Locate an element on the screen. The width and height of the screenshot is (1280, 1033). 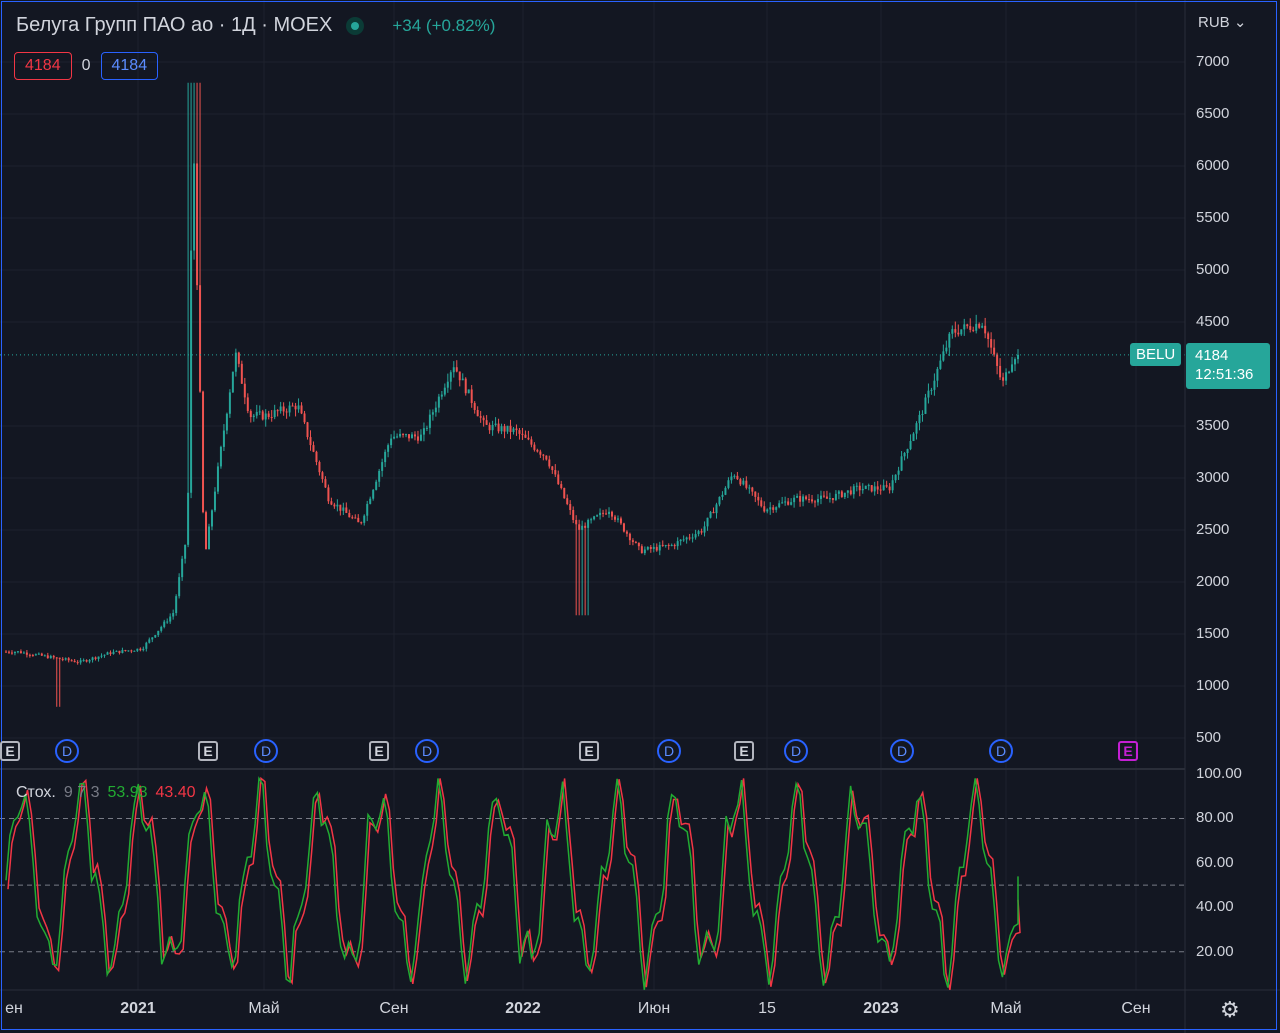
price-tick-2: 6000 is located at coordinates (1213, 165).